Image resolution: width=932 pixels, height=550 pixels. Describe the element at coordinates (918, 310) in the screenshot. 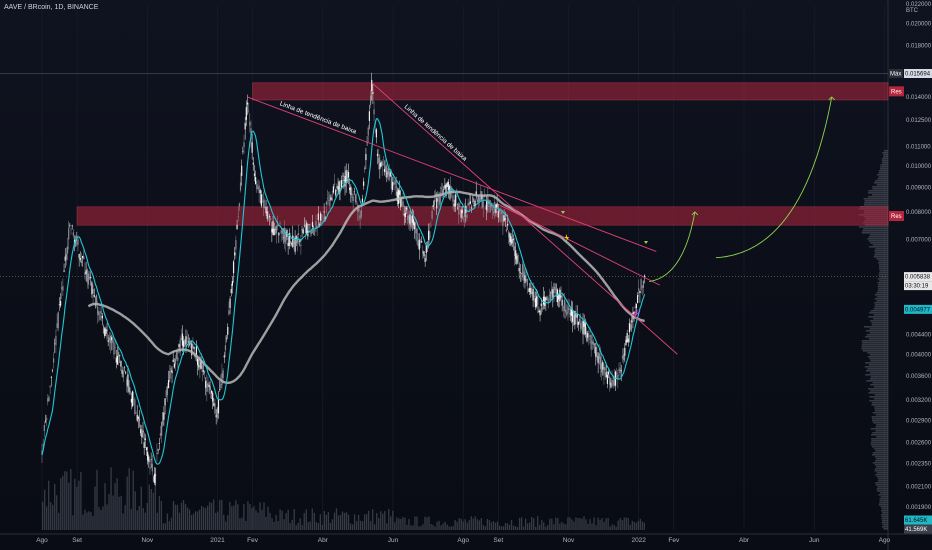

I see `price-tag-value: 0.004977` at that location.